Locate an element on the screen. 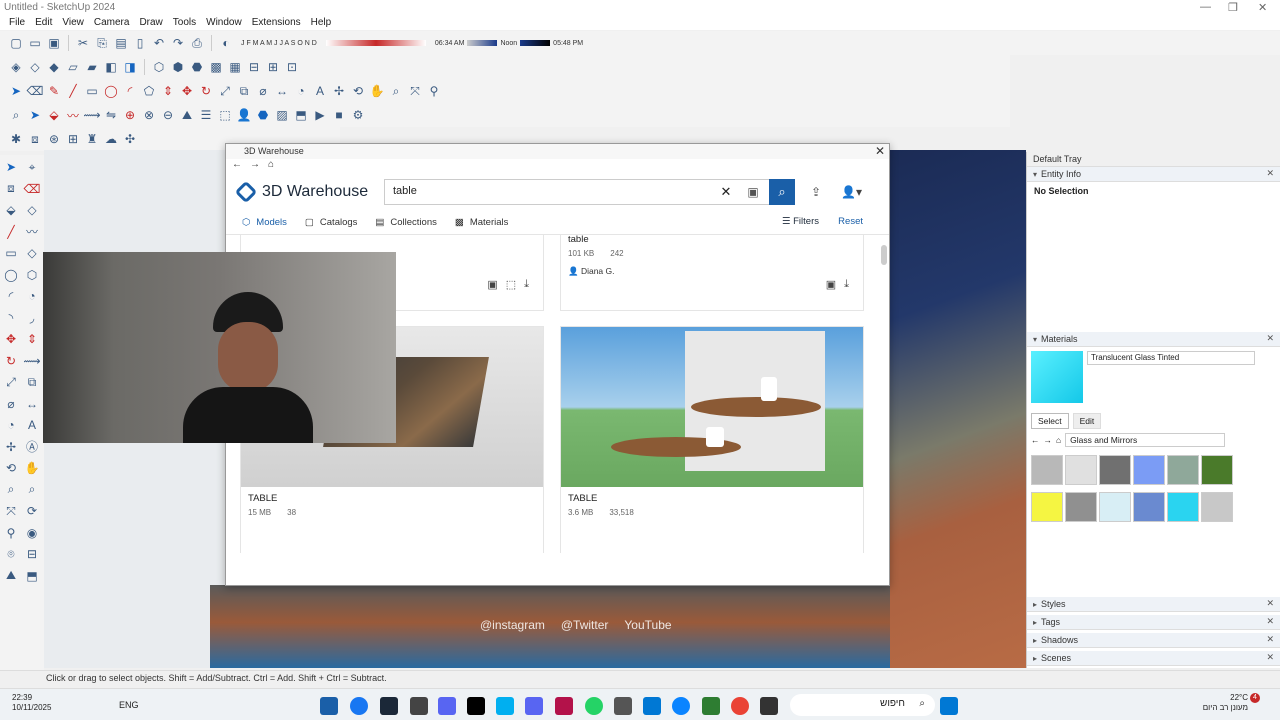  facebook-app-icon is located at coordinates (359, 706).